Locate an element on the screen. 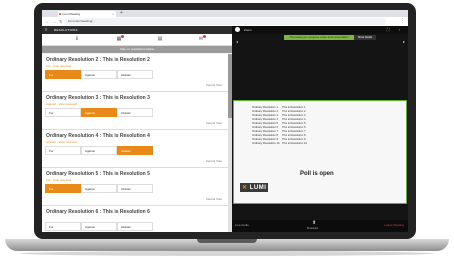  browser-tab-strip: Lumi Meeting × + is located at coordinates (225, 13).